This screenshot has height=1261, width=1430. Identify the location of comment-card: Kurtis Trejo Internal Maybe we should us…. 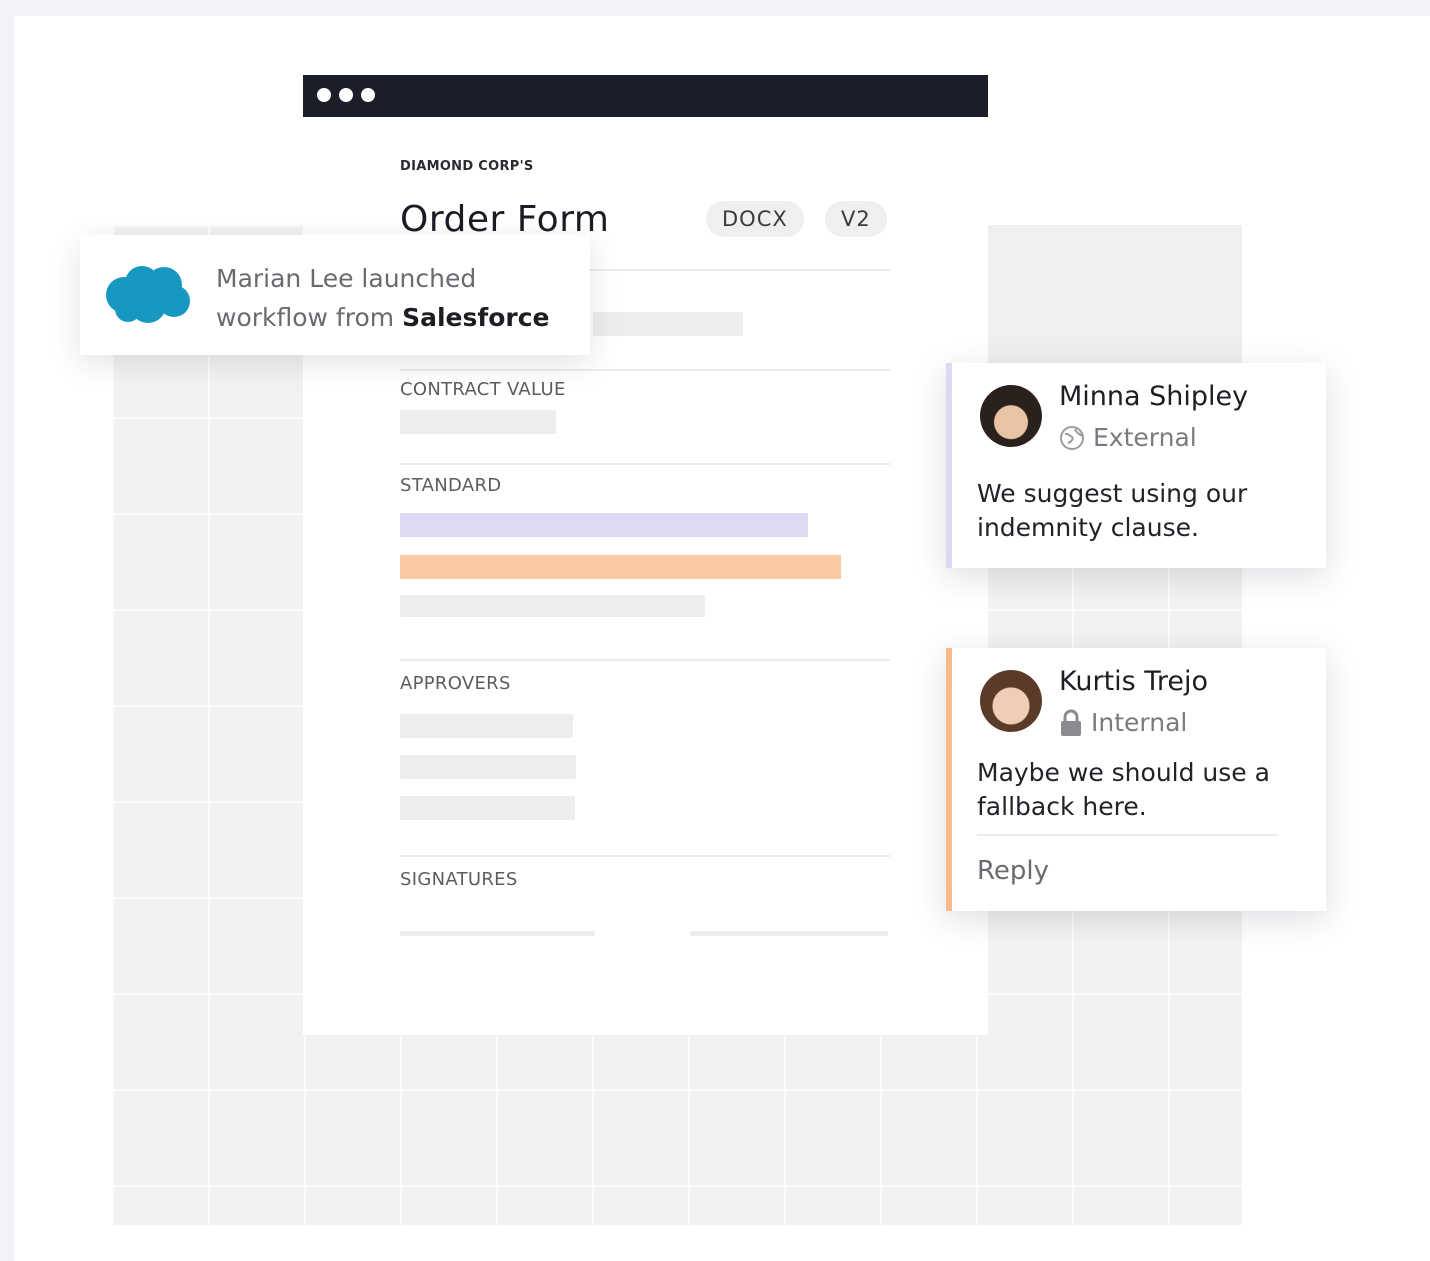
(1136, 779).